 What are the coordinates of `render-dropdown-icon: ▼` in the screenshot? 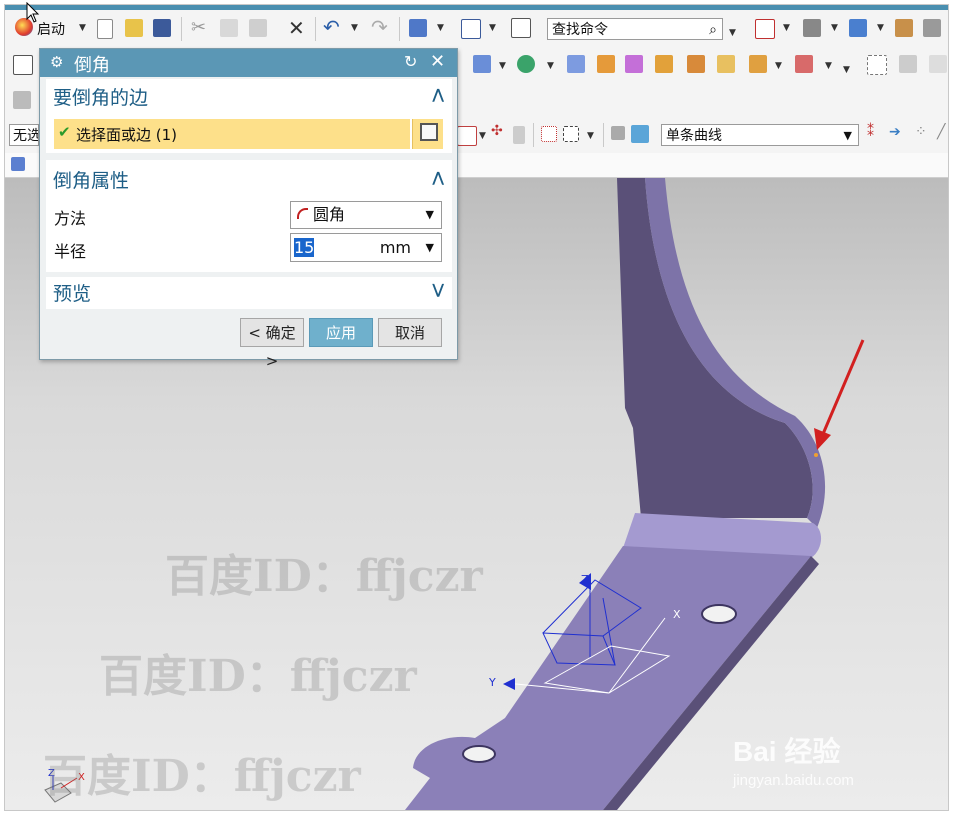 It's located at (440, 28).